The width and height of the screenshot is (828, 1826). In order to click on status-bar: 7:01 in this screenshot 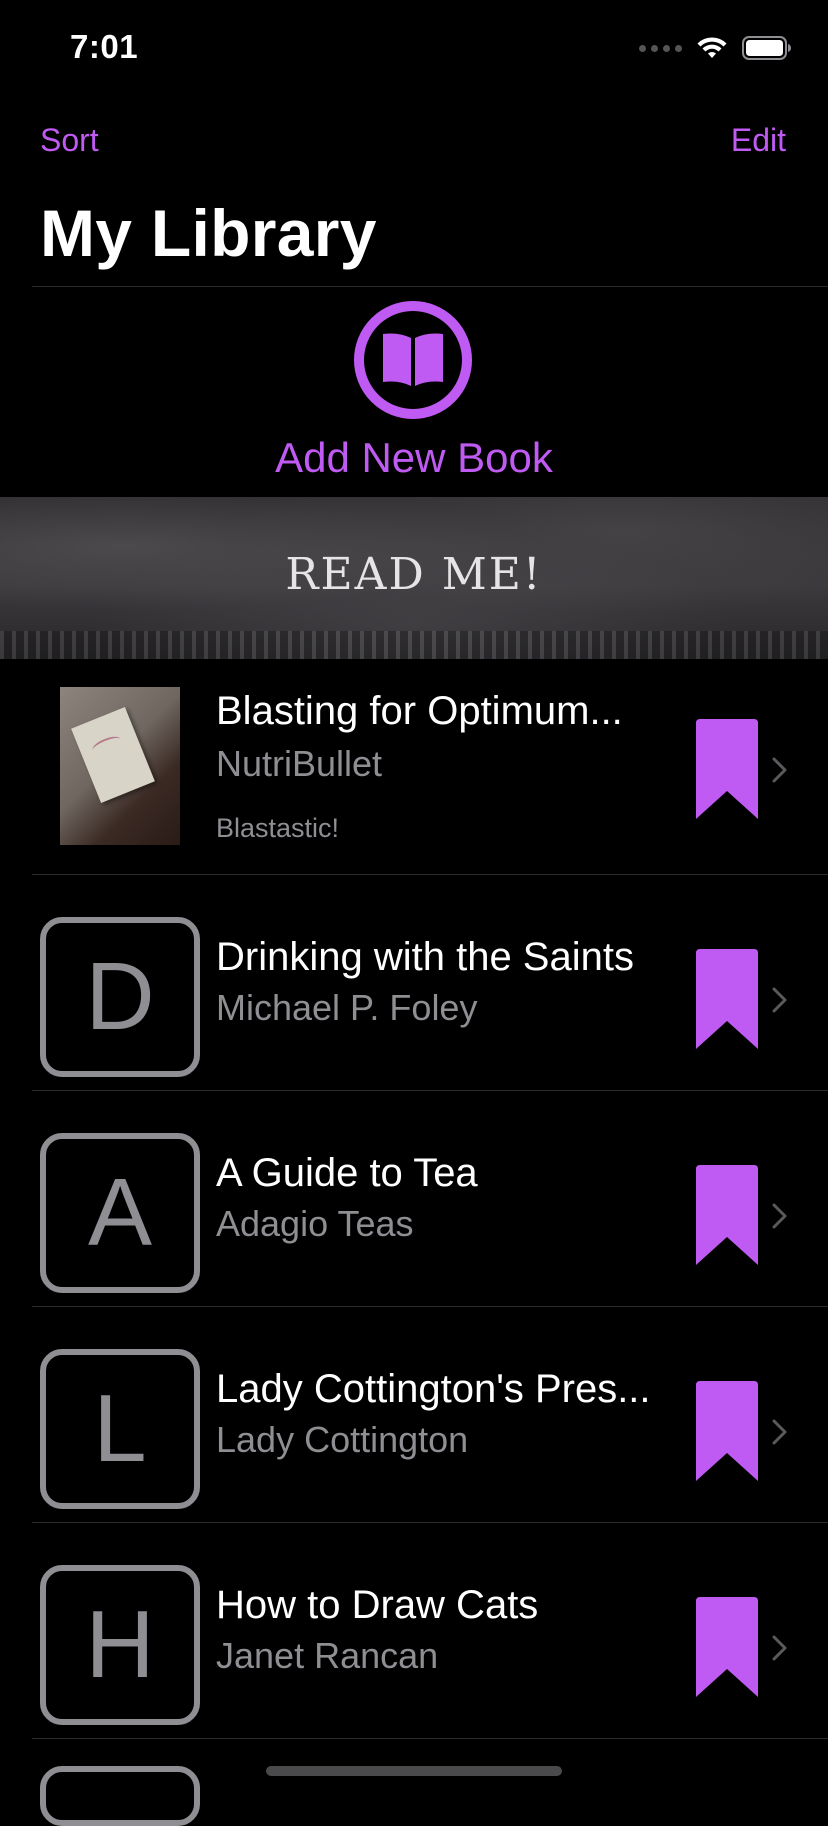, I will do `click(414, 50)`.